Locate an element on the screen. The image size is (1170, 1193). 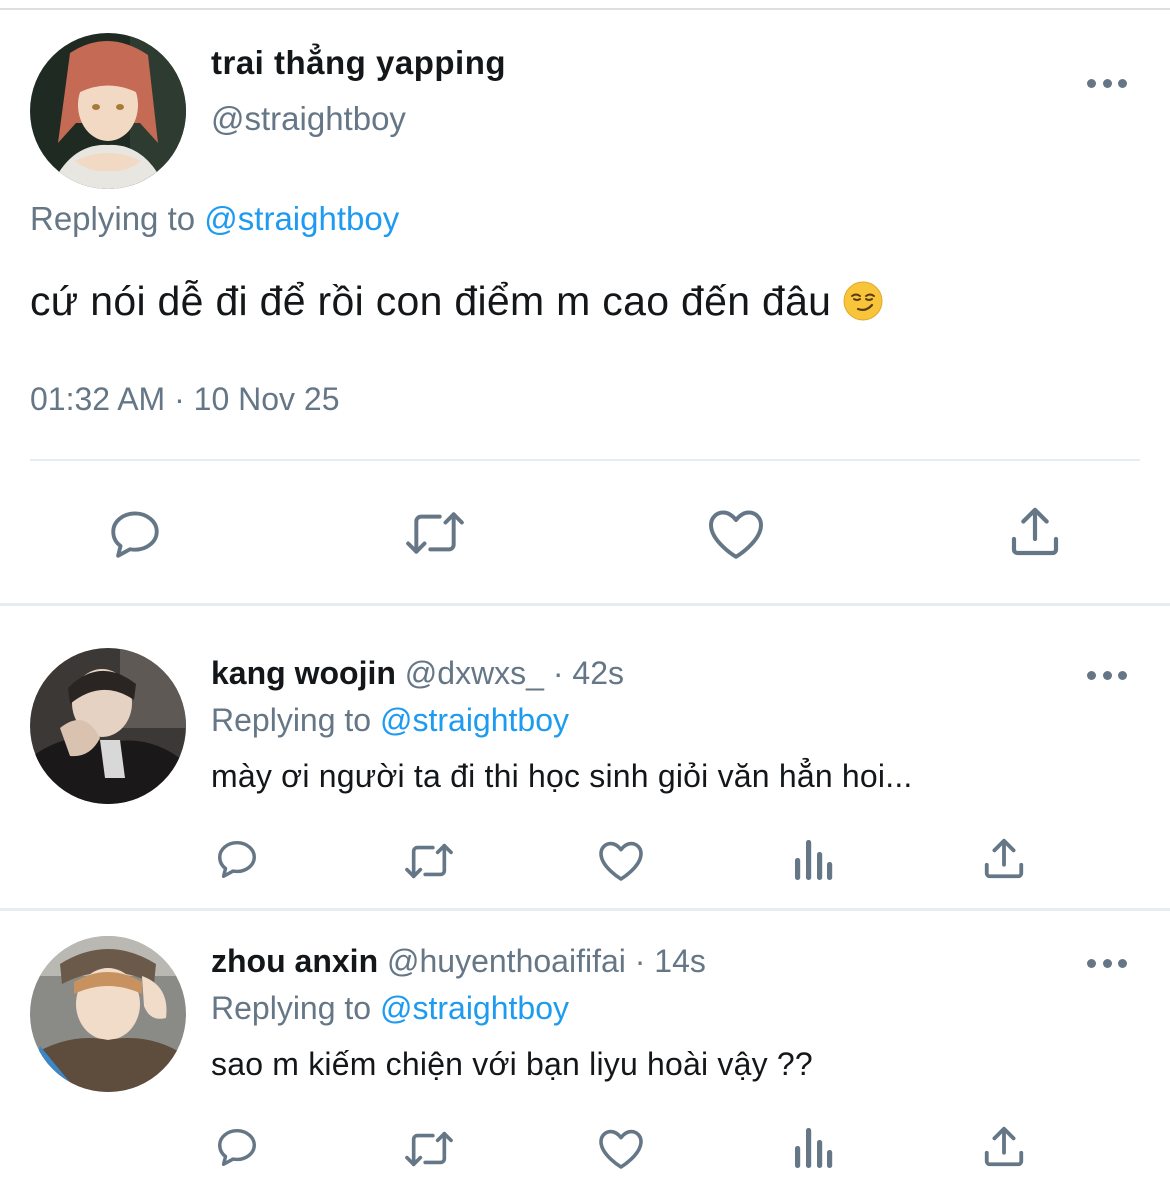
main-tweet-replying-to: Replying to @straightboy is located at coordinates (214, 219).